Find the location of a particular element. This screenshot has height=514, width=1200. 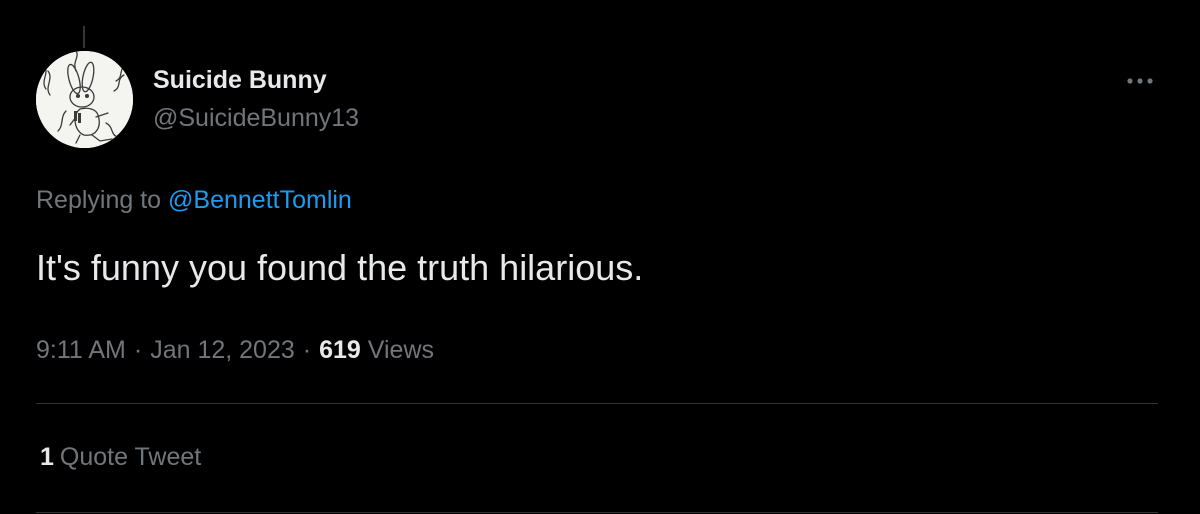

replying-to-label: Replying to is located at coordinates (99, 200).